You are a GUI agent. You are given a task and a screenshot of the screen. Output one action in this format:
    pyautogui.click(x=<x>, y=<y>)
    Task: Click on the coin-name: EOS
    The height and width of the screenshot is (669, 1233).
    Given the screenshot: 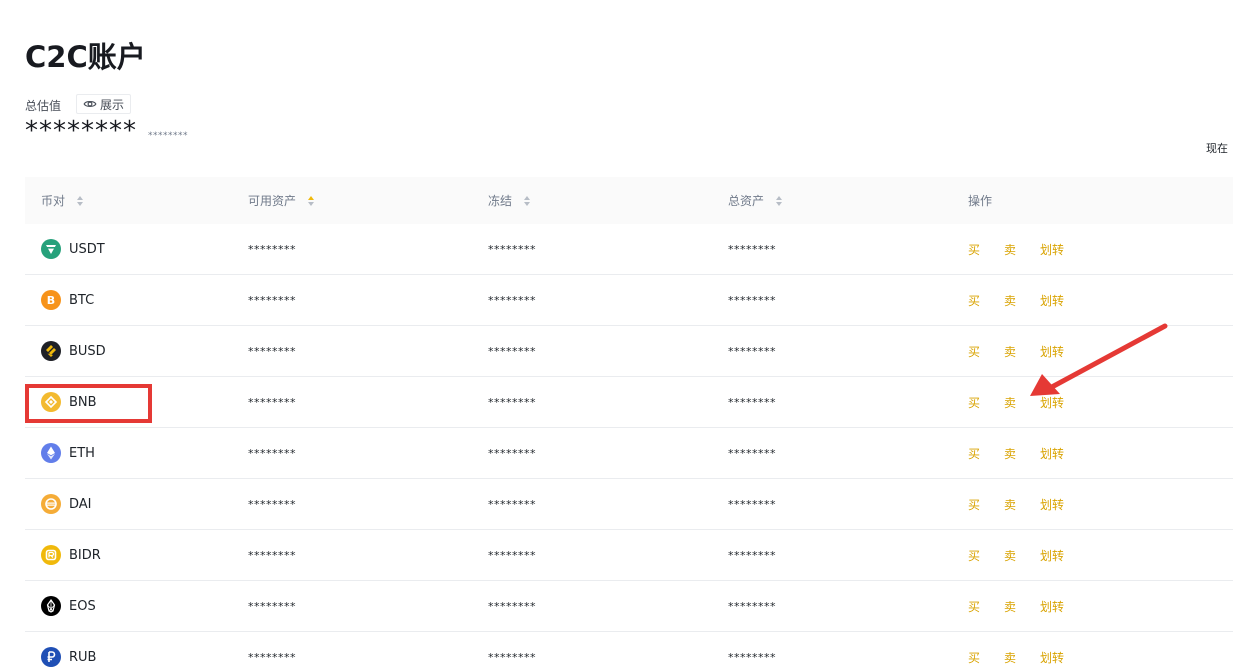 What is the action you would take?
    pyautogui.click(x=82, y=606)
    